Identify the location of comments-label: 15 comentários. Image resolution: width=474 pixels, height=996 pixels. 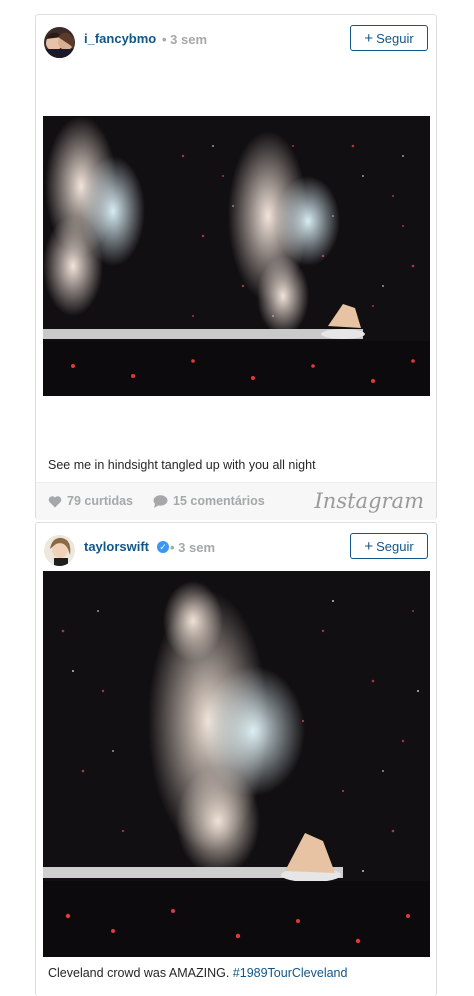
(219, 501).